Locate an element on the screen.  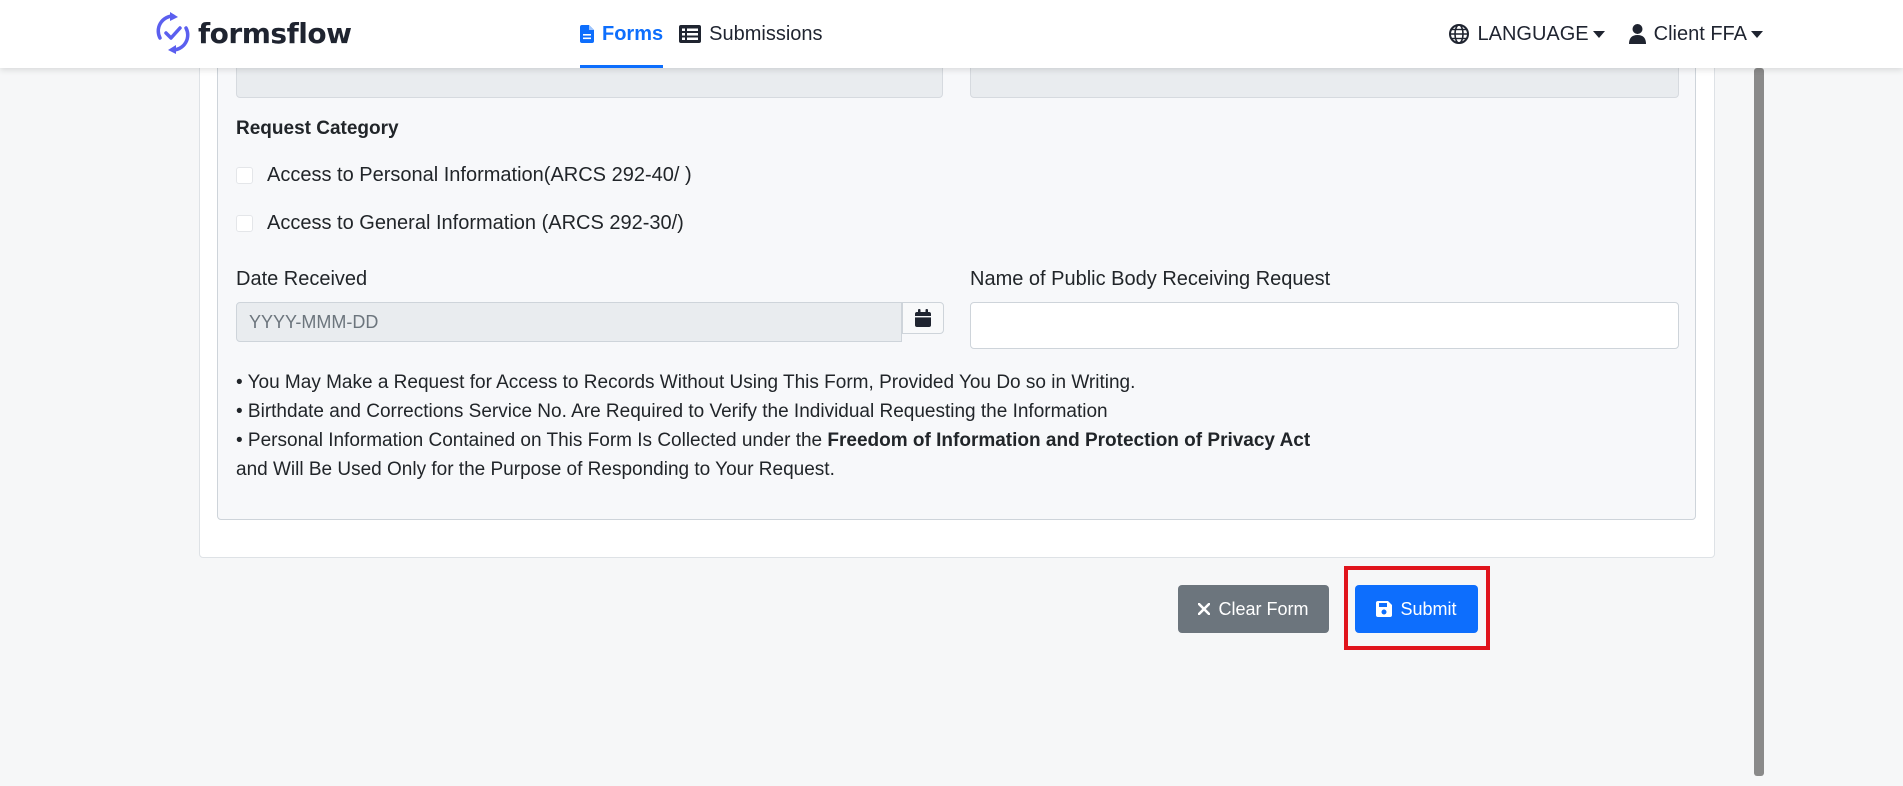
public-body-label: Name of Public Body Receiving Request is located at coordinates (1150, 279).